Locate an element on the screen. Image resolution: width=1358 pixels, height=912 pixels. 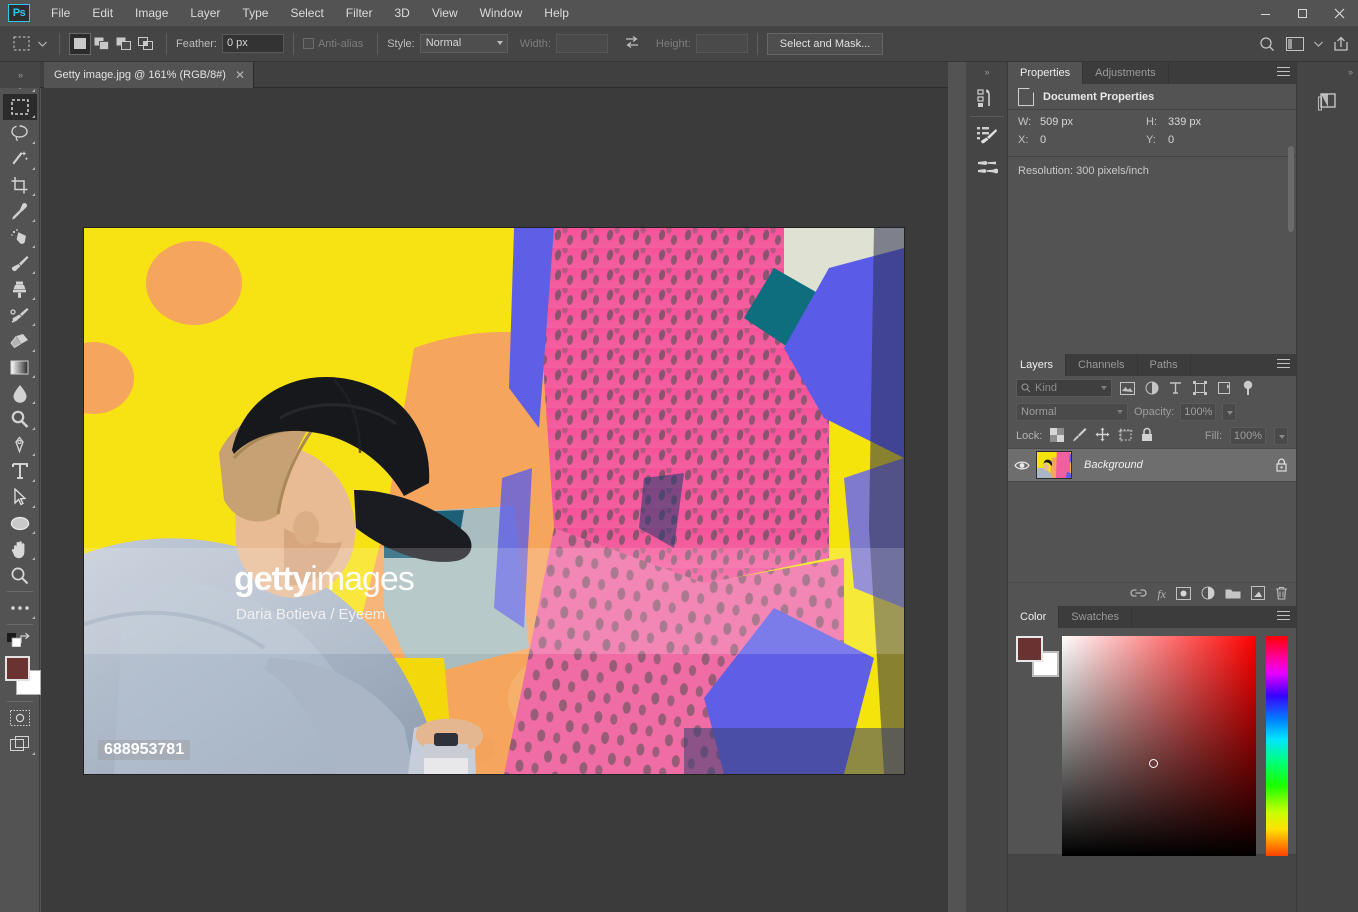
quick-mask-icon is located at coordinates (20, 718).